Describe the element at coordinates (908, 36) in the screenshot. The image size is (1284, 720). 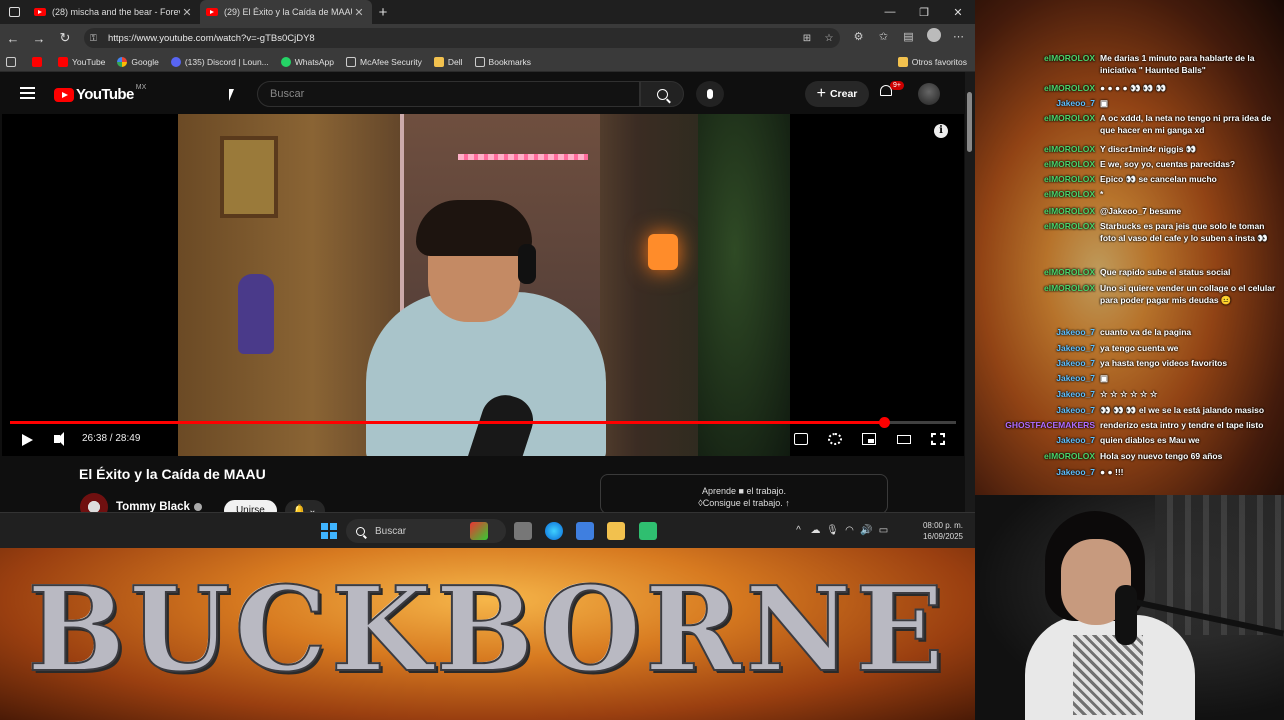
I see `collections-icon: ▤` at that location.